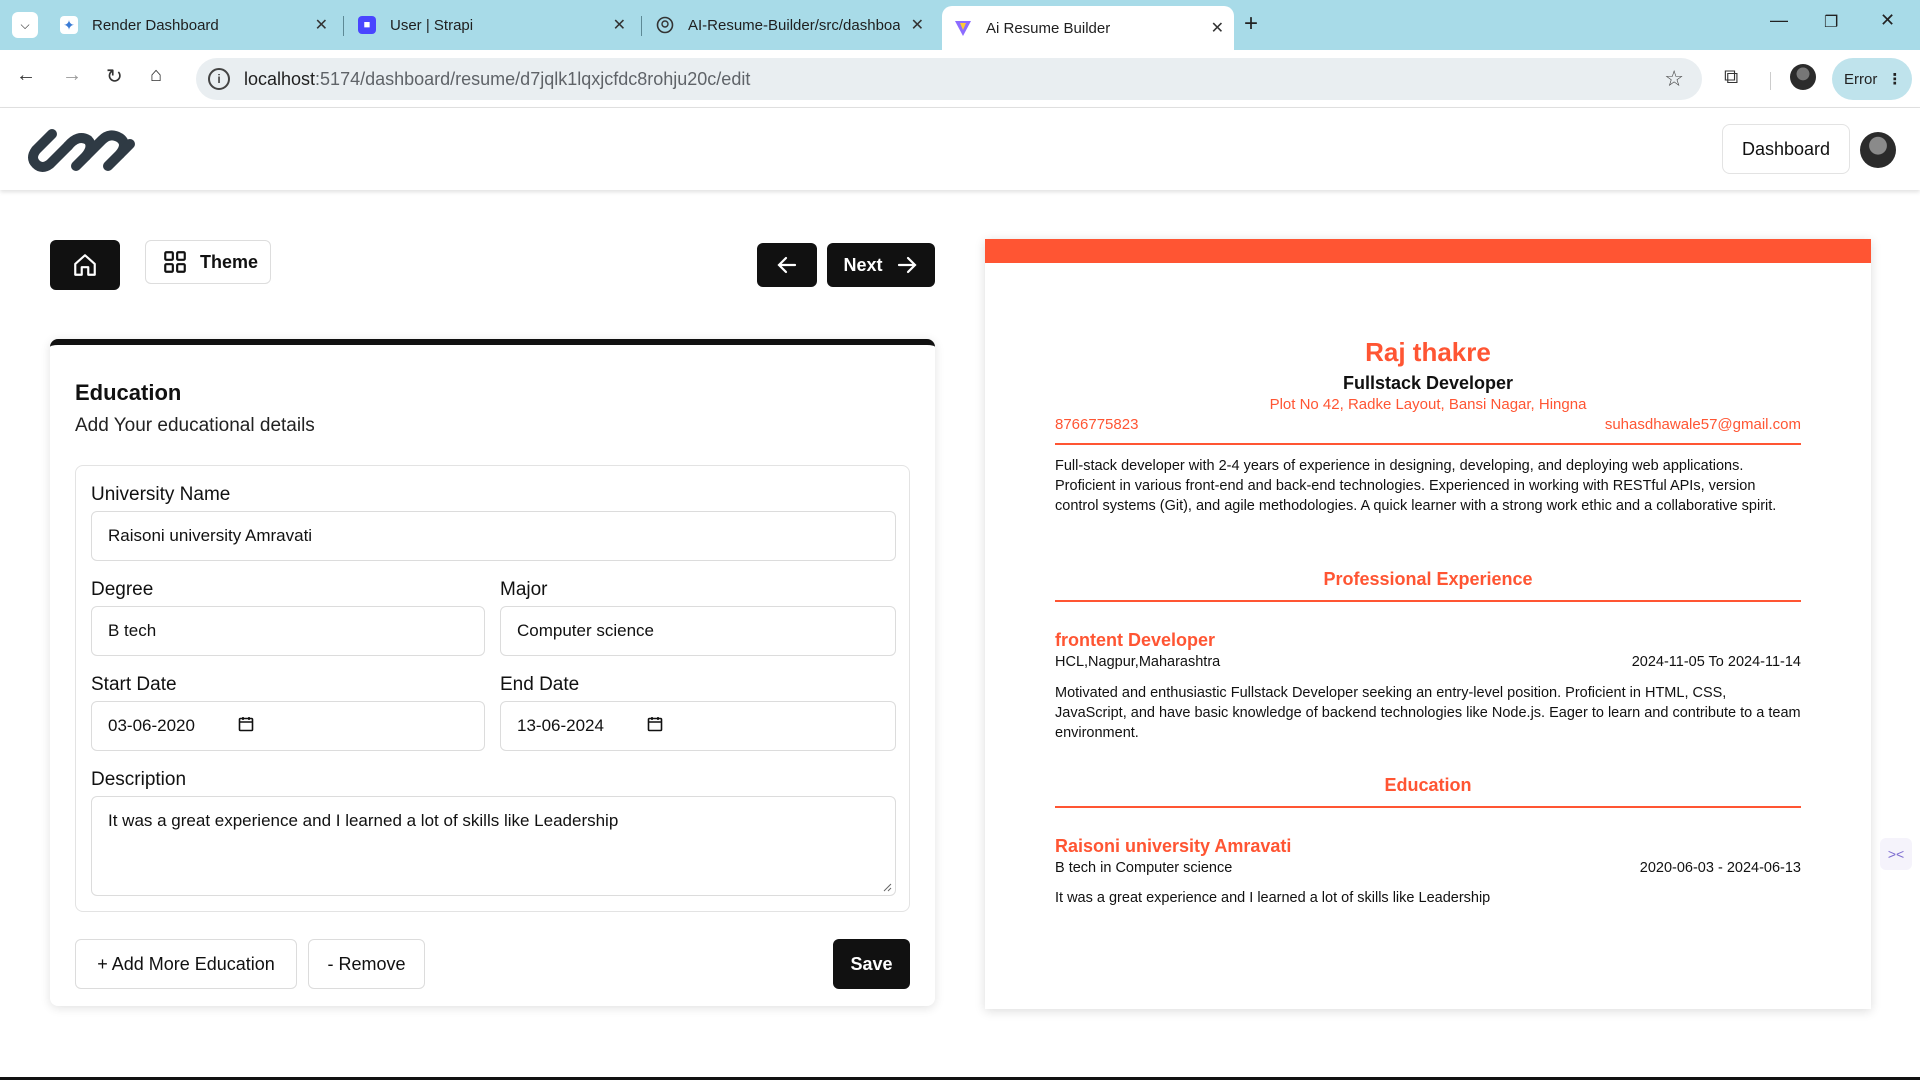 This screenshot has width=1920, height=1080. Describe the element at coordinates (1428, 579) in the screenshot. I see `experience-heading: Professional Experience` at that location.